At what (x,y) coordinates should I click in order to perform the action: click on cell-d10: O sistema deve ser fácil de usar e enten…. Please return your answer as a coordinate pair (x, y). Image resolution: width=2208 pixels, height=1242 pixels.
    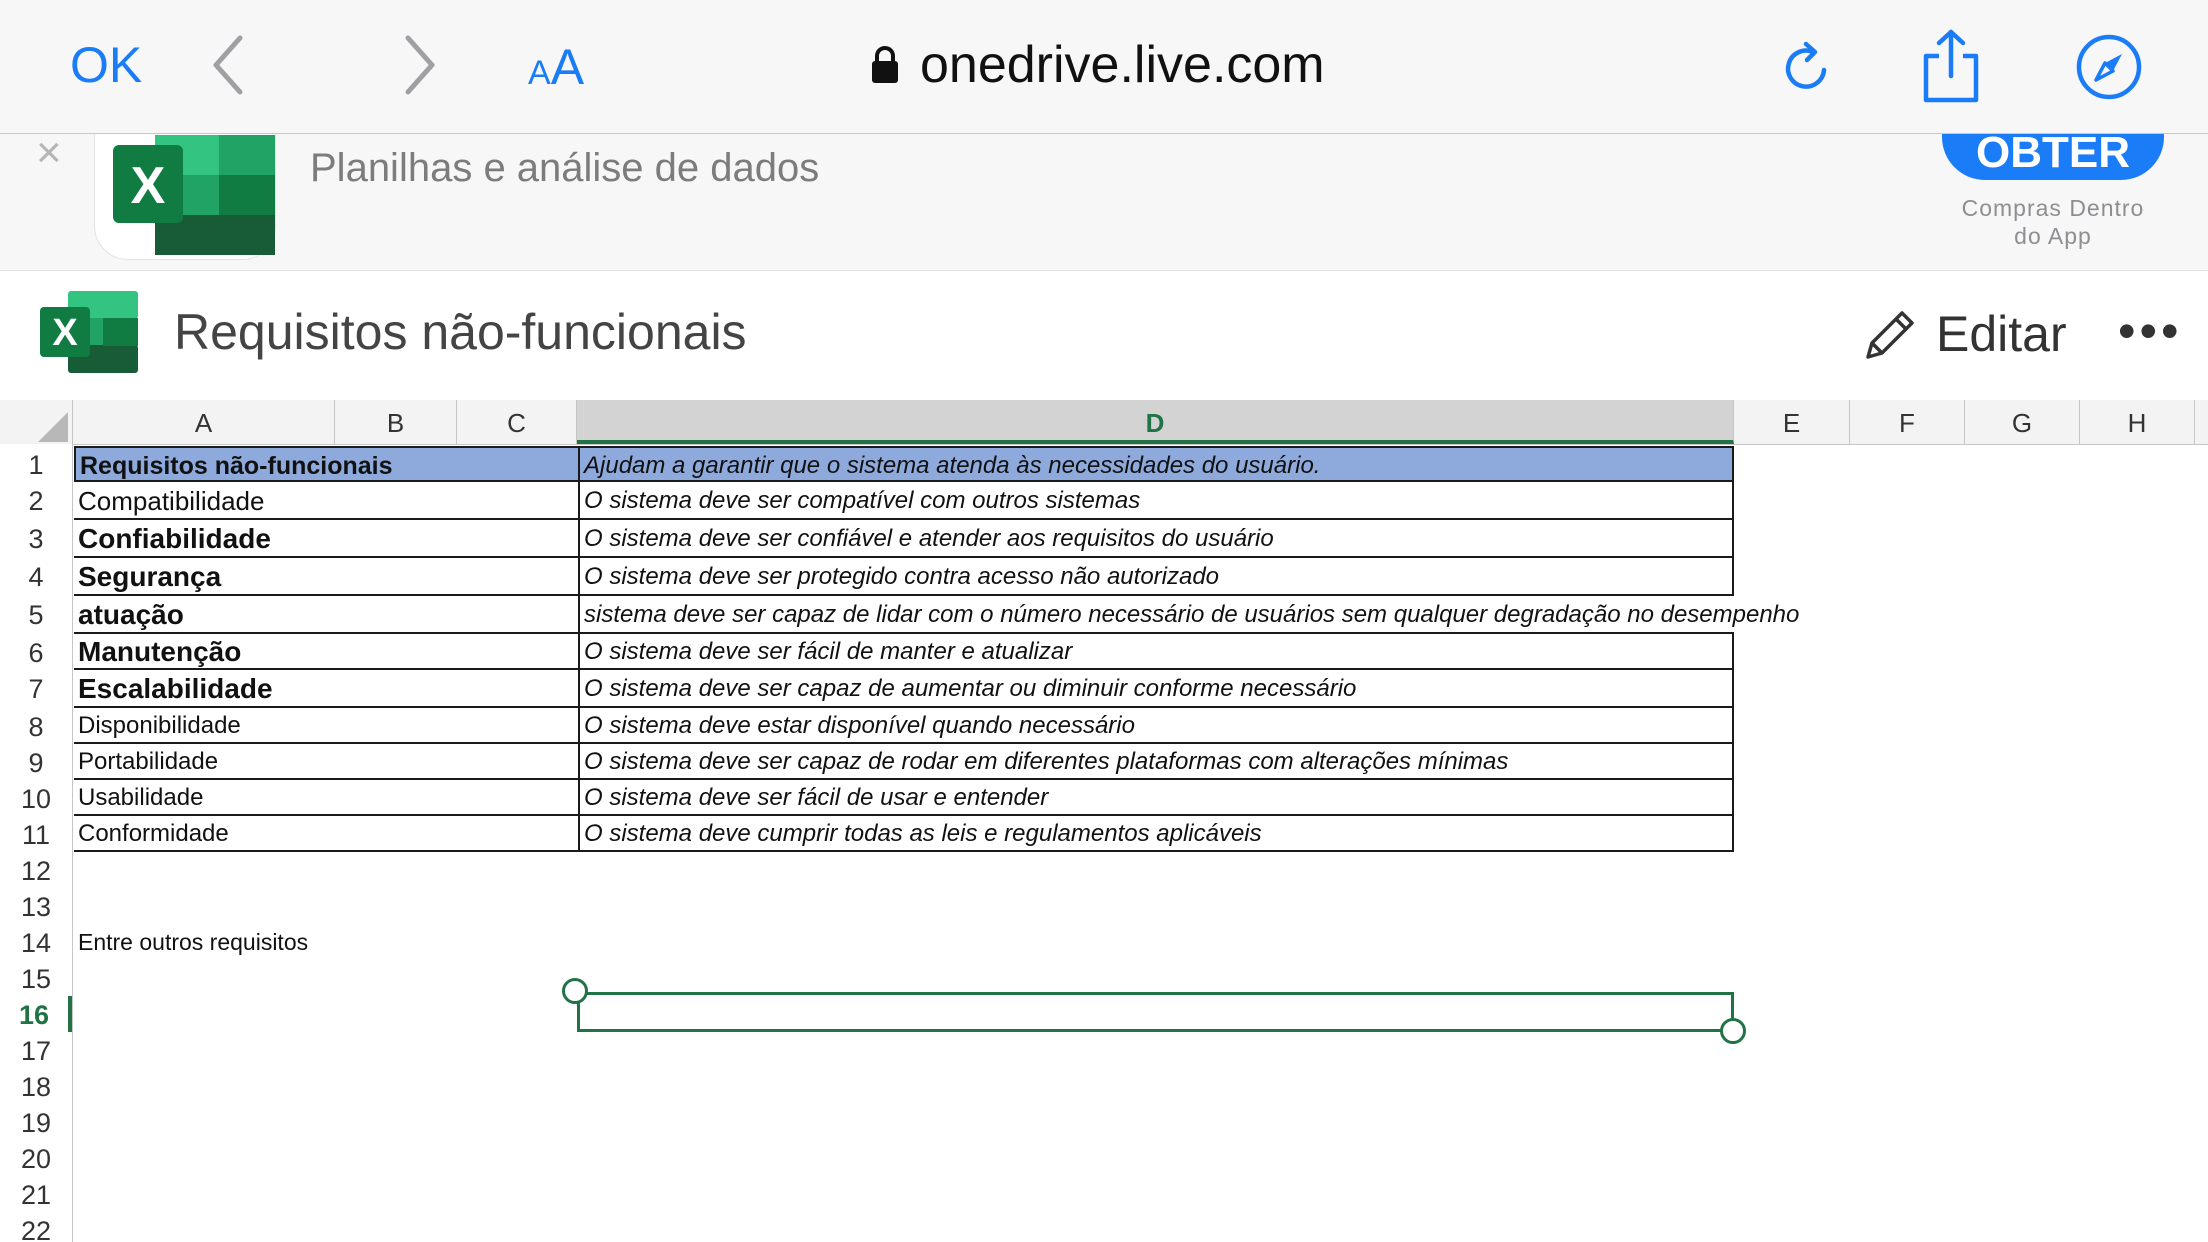
    Looking at the image, I should click on (1156, 798).